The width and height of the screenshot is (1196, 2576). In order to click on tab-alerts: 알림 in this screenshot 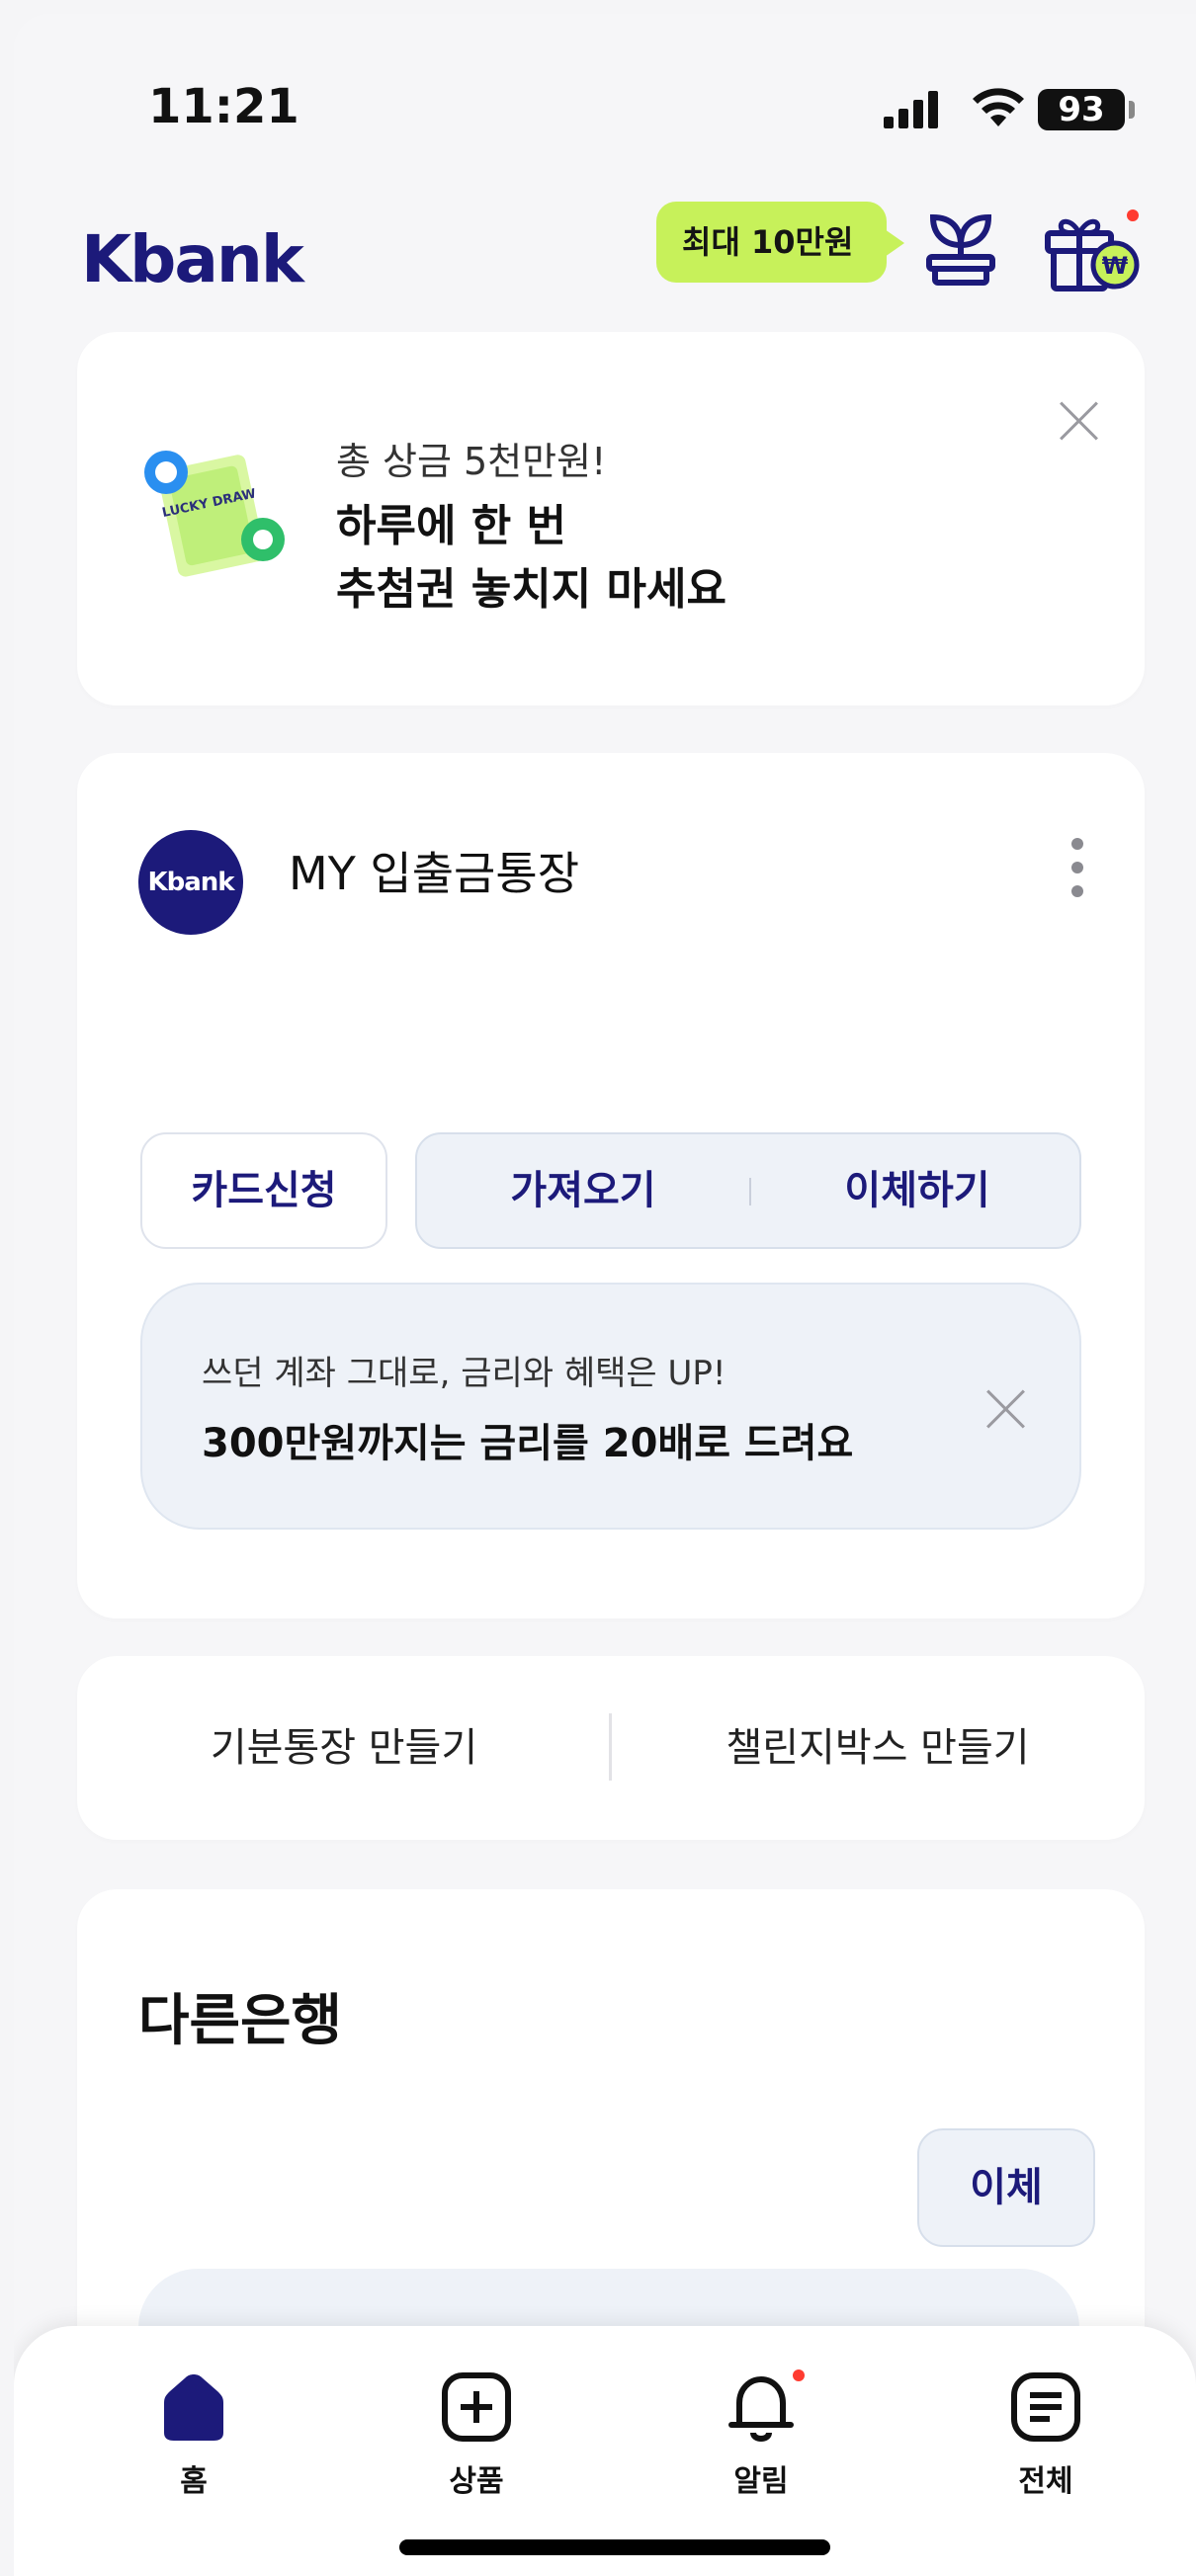, I will do `click(761, 2434)`.